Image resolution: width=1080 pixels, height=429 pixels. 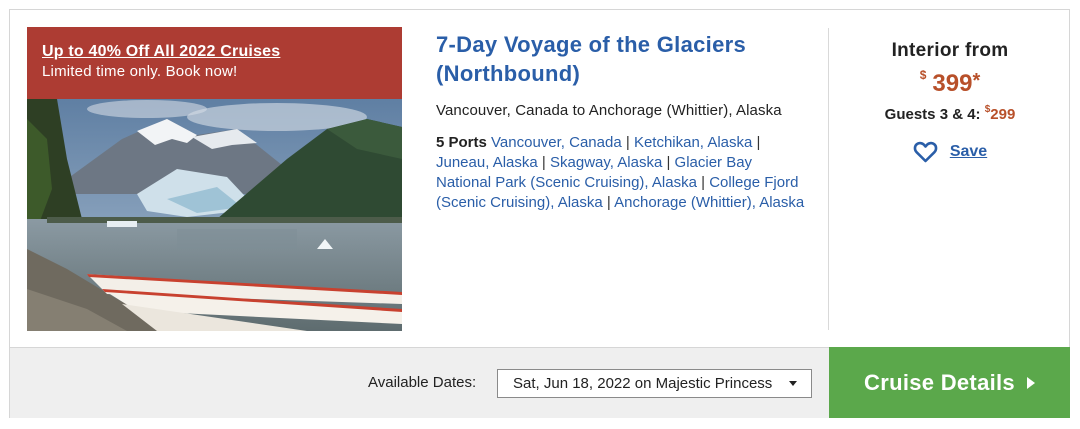 What do you see at coordinates (932, 114) in the screenshot?
I see `guests-label: Guests 3 & 4:` at bounding box center [932, 114].